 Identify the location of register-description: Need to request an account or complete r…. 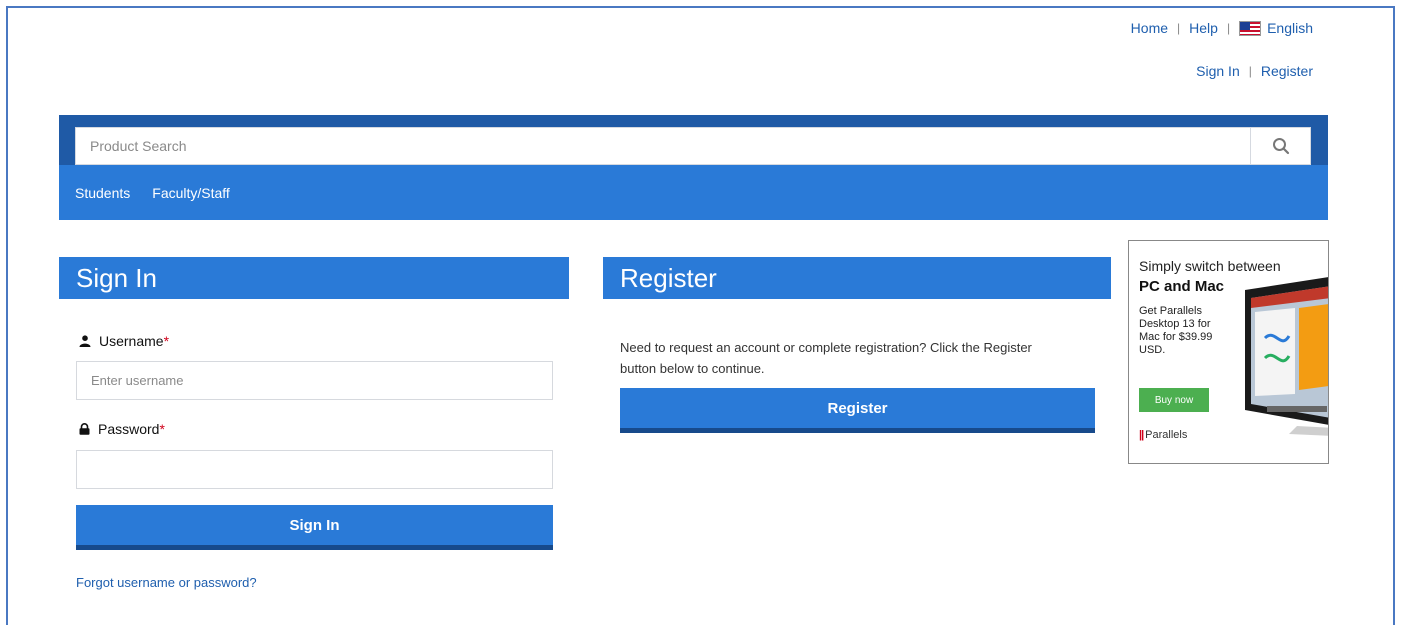
(826, 358).